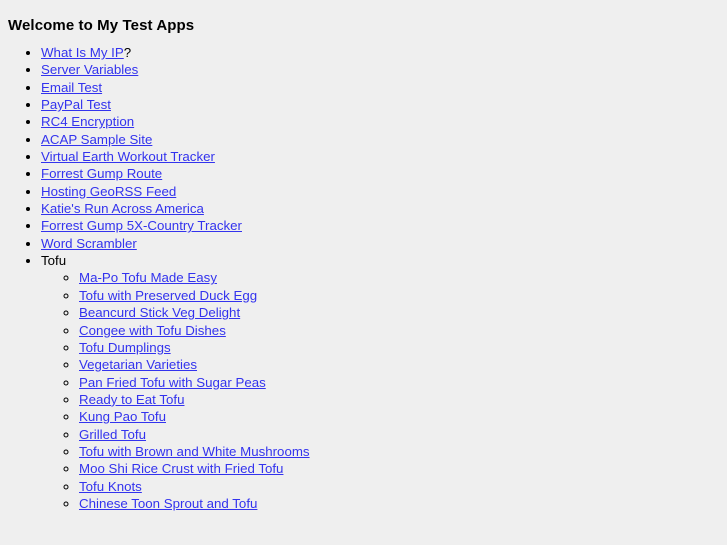 The height and width of the screenshot is (545, 727). I want to click on list-item: Tofu with Brown and White Mushrooms, so click(399, 451).